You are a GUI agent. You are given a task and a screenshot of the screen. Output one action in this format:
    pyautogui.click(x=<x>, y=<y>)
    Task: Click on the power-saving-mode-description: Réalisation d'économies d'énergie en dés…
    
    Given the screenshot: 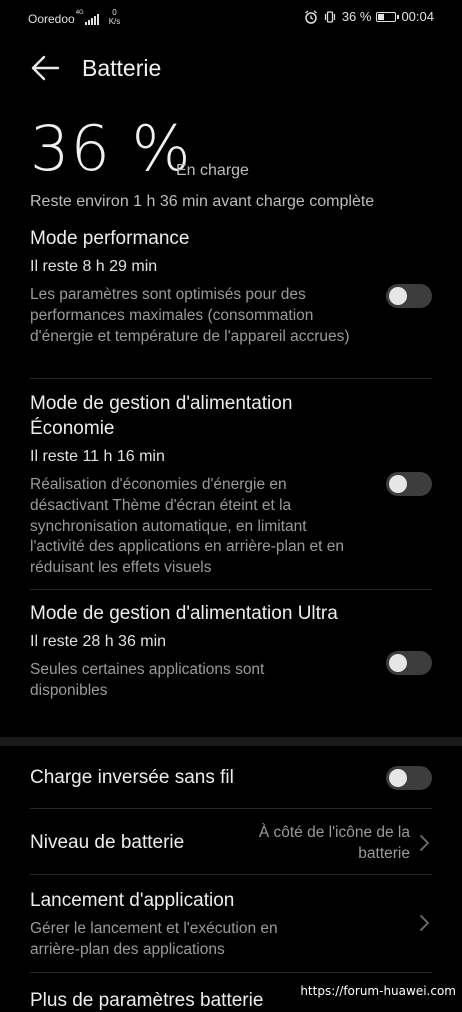 What is the action you would take?
    pyautogui.click(x=187, y=526)
    